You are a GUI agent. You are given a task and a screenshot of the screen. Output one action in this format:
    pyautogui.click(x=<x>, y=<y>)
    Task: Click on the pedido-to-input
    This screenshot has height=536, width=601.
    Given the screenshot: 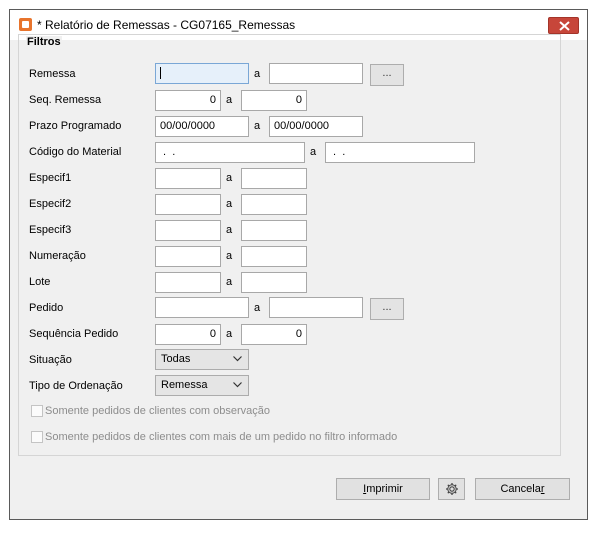 What is the action you would take?
    pyautogui.click(x=316, y=307)
    